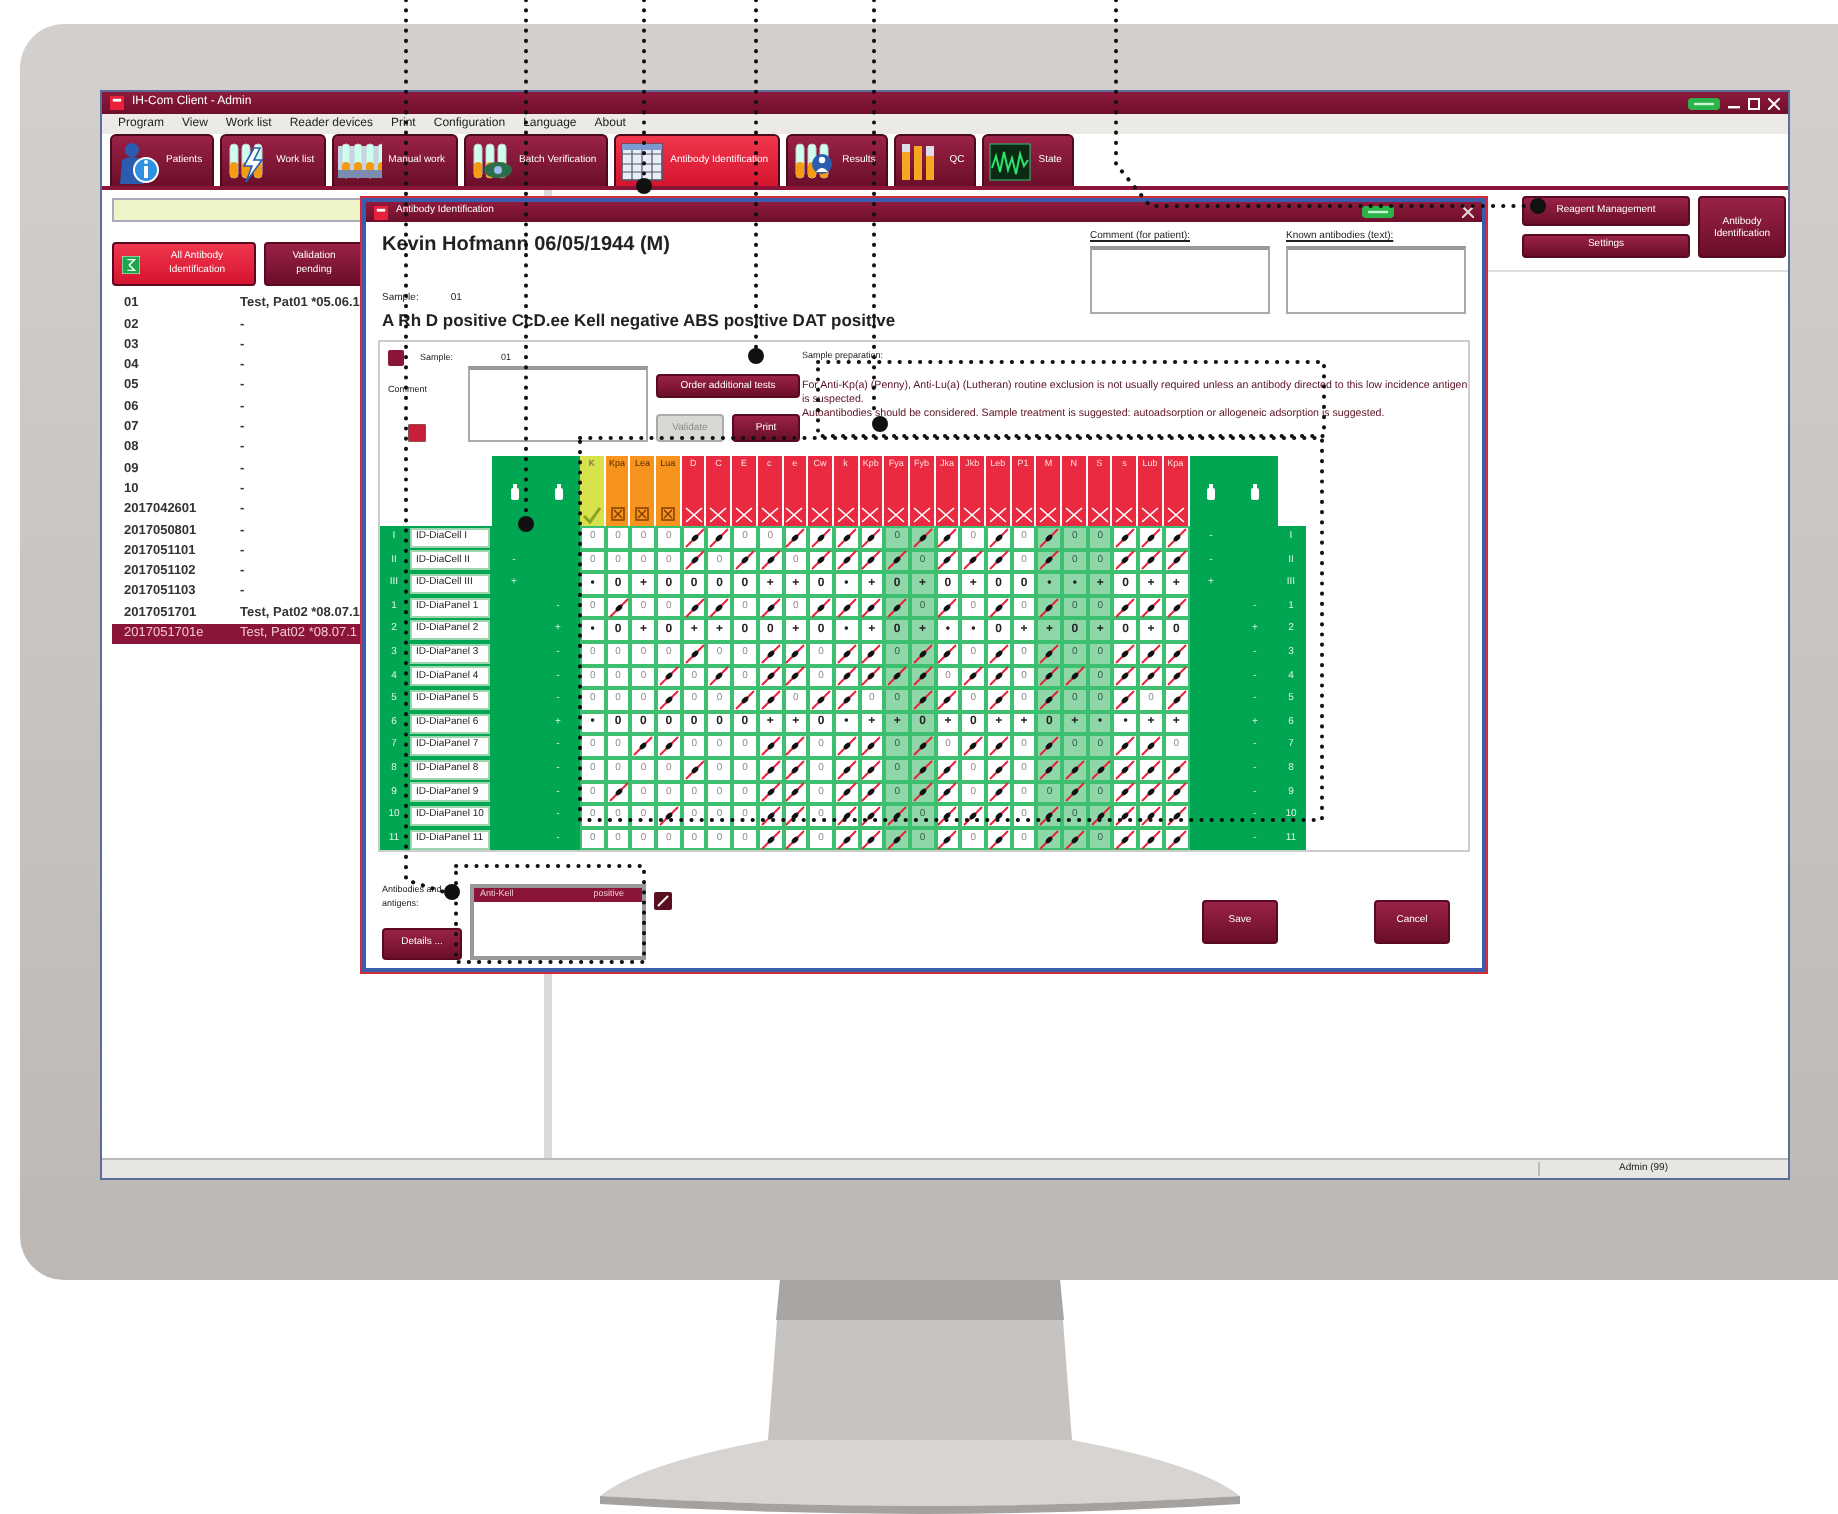  Describe the element at coordinates (640, 320) in the screenshot. I see `blood-group-text: A Rh D positive CcD.ee Kell negative ABS positive DAT positive` at that location.